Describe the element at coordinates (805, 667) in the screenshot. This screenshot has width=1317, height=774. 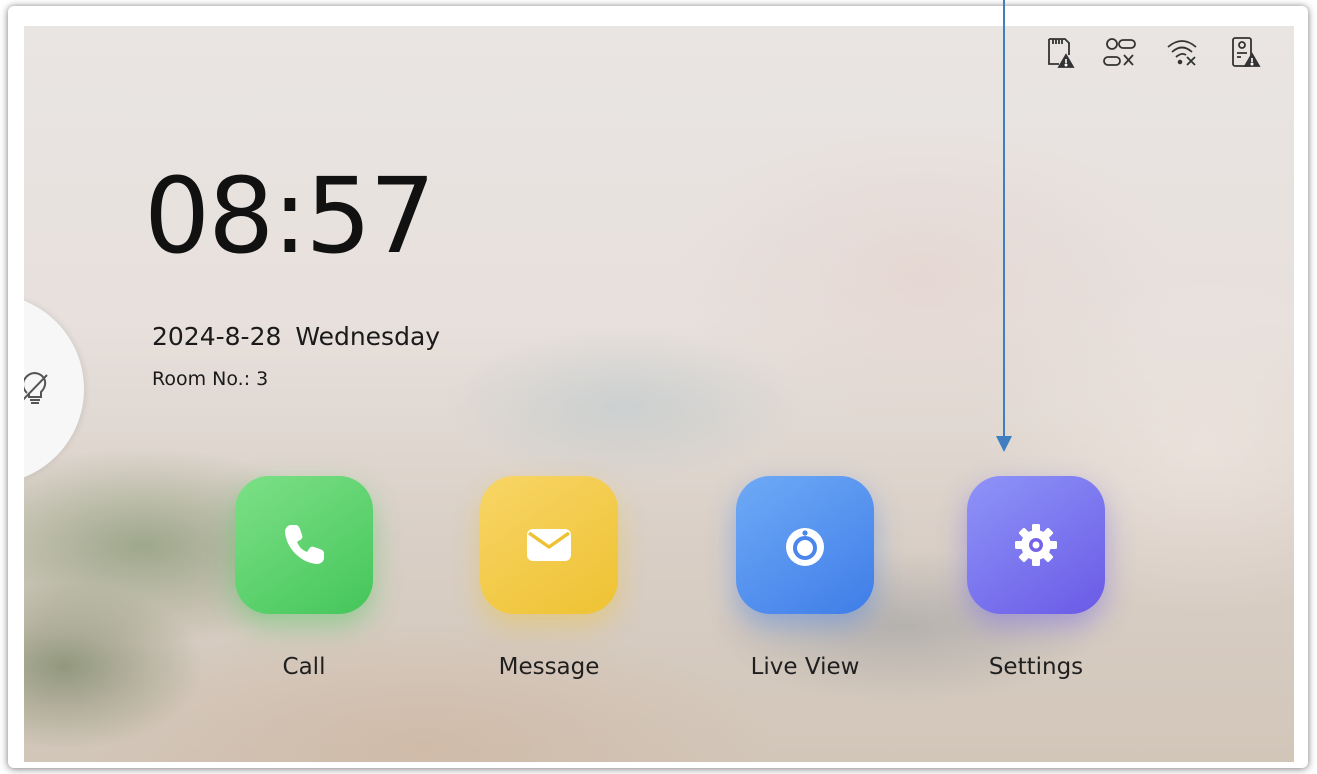
I see `live-view-label: Live View` at that location.